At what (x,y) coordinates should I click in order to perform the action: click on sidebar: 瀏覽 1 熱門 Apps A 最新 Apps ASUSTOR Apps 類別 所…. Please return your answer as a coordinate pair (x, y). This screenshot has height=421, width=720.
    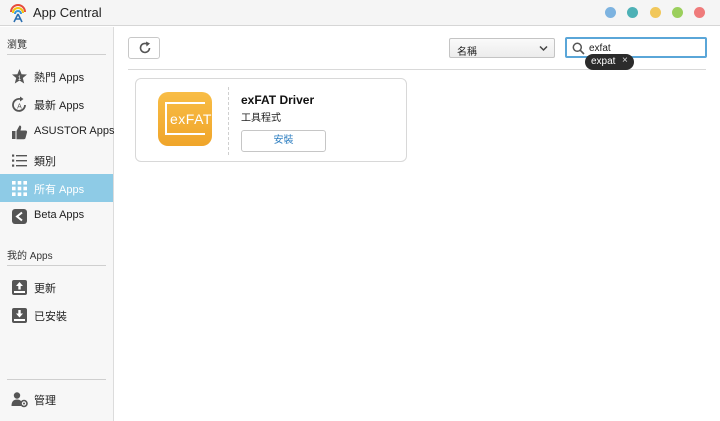
    Looking at the image, I should click on (57, 224).